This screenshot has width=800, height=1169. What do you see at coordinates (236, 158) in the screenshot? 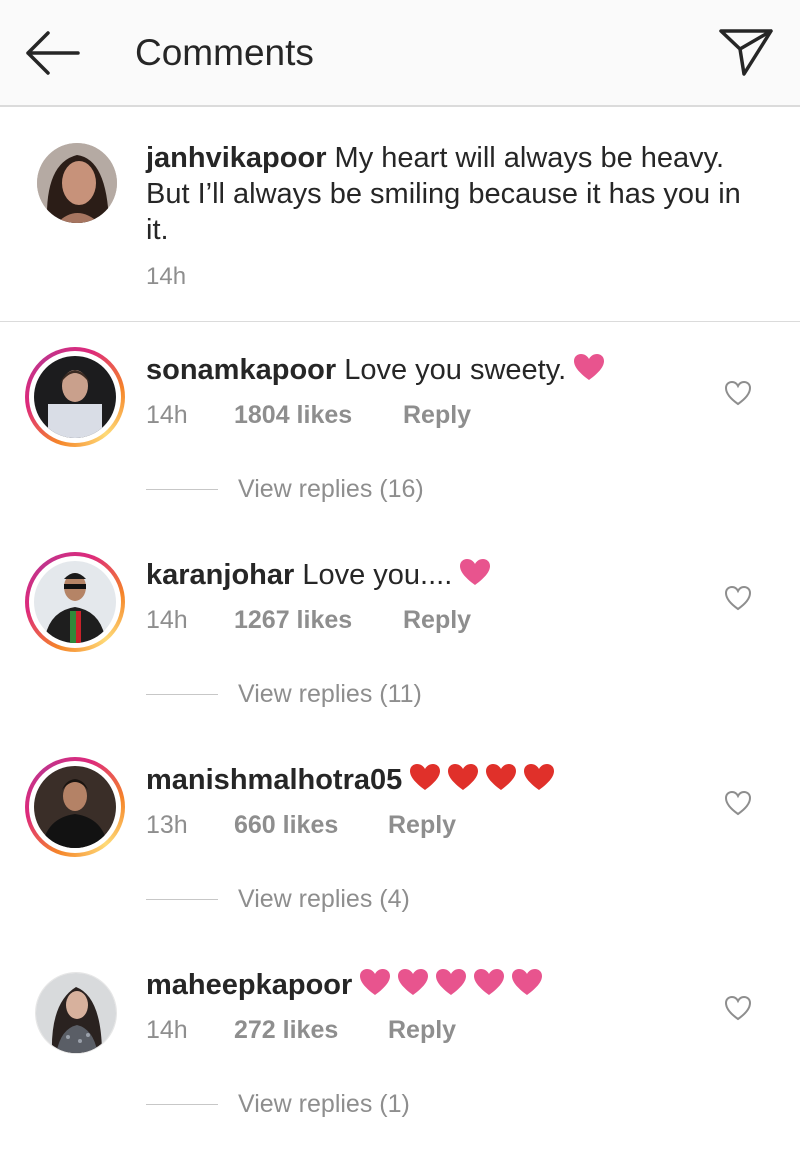
I see `caption-username: janhvikapoor` at bounding box center [236, 158].